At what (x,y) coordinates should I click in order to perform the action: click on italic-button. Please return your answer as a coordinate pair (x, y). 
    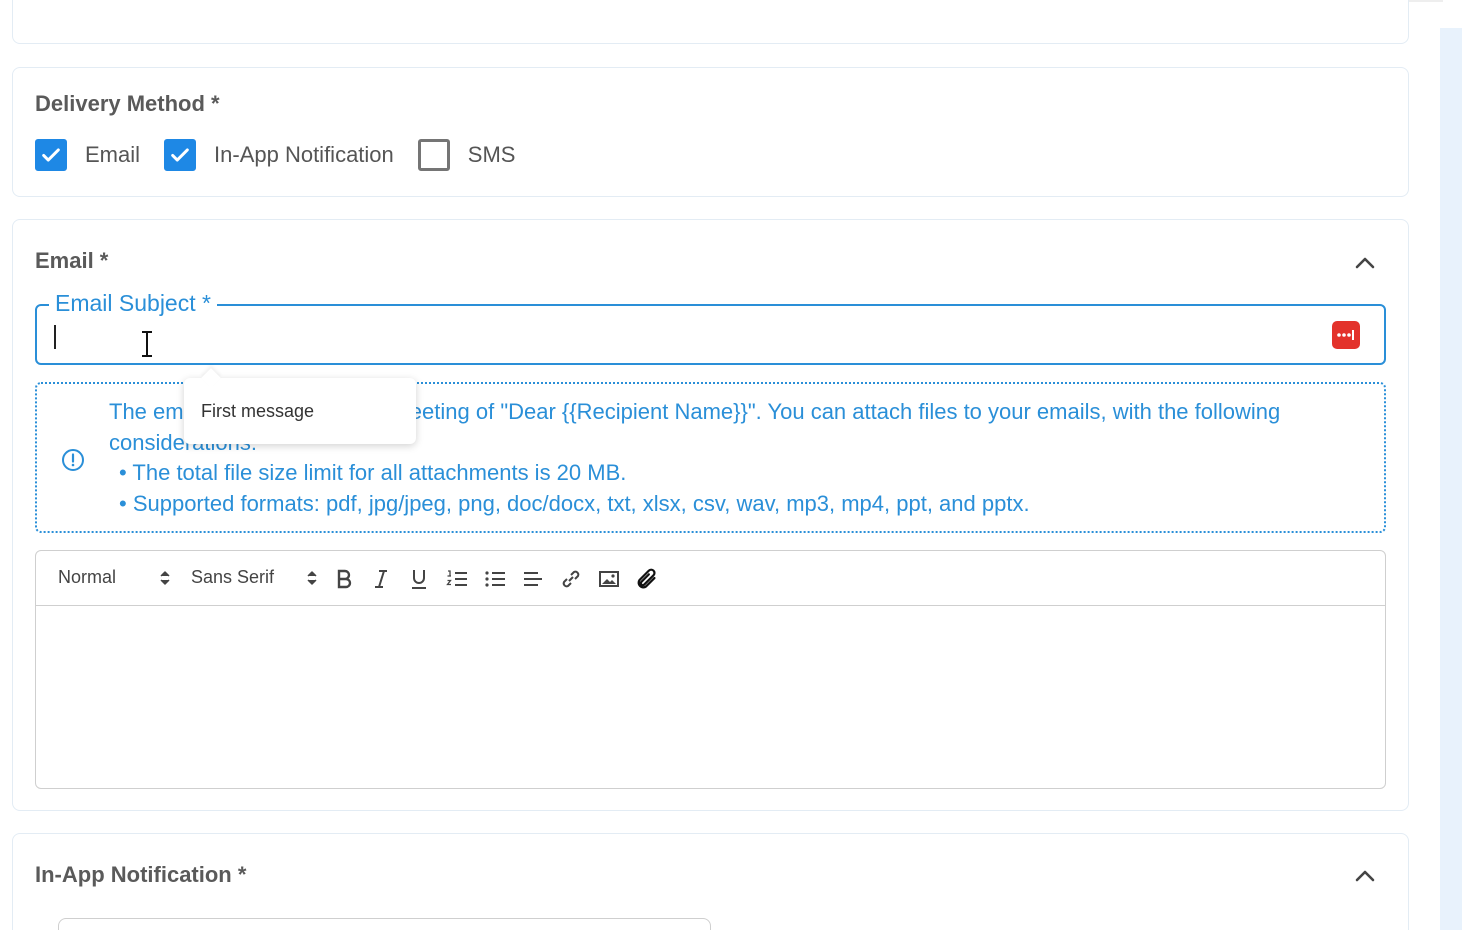
    Looking at the image, I should click on (381, 579).